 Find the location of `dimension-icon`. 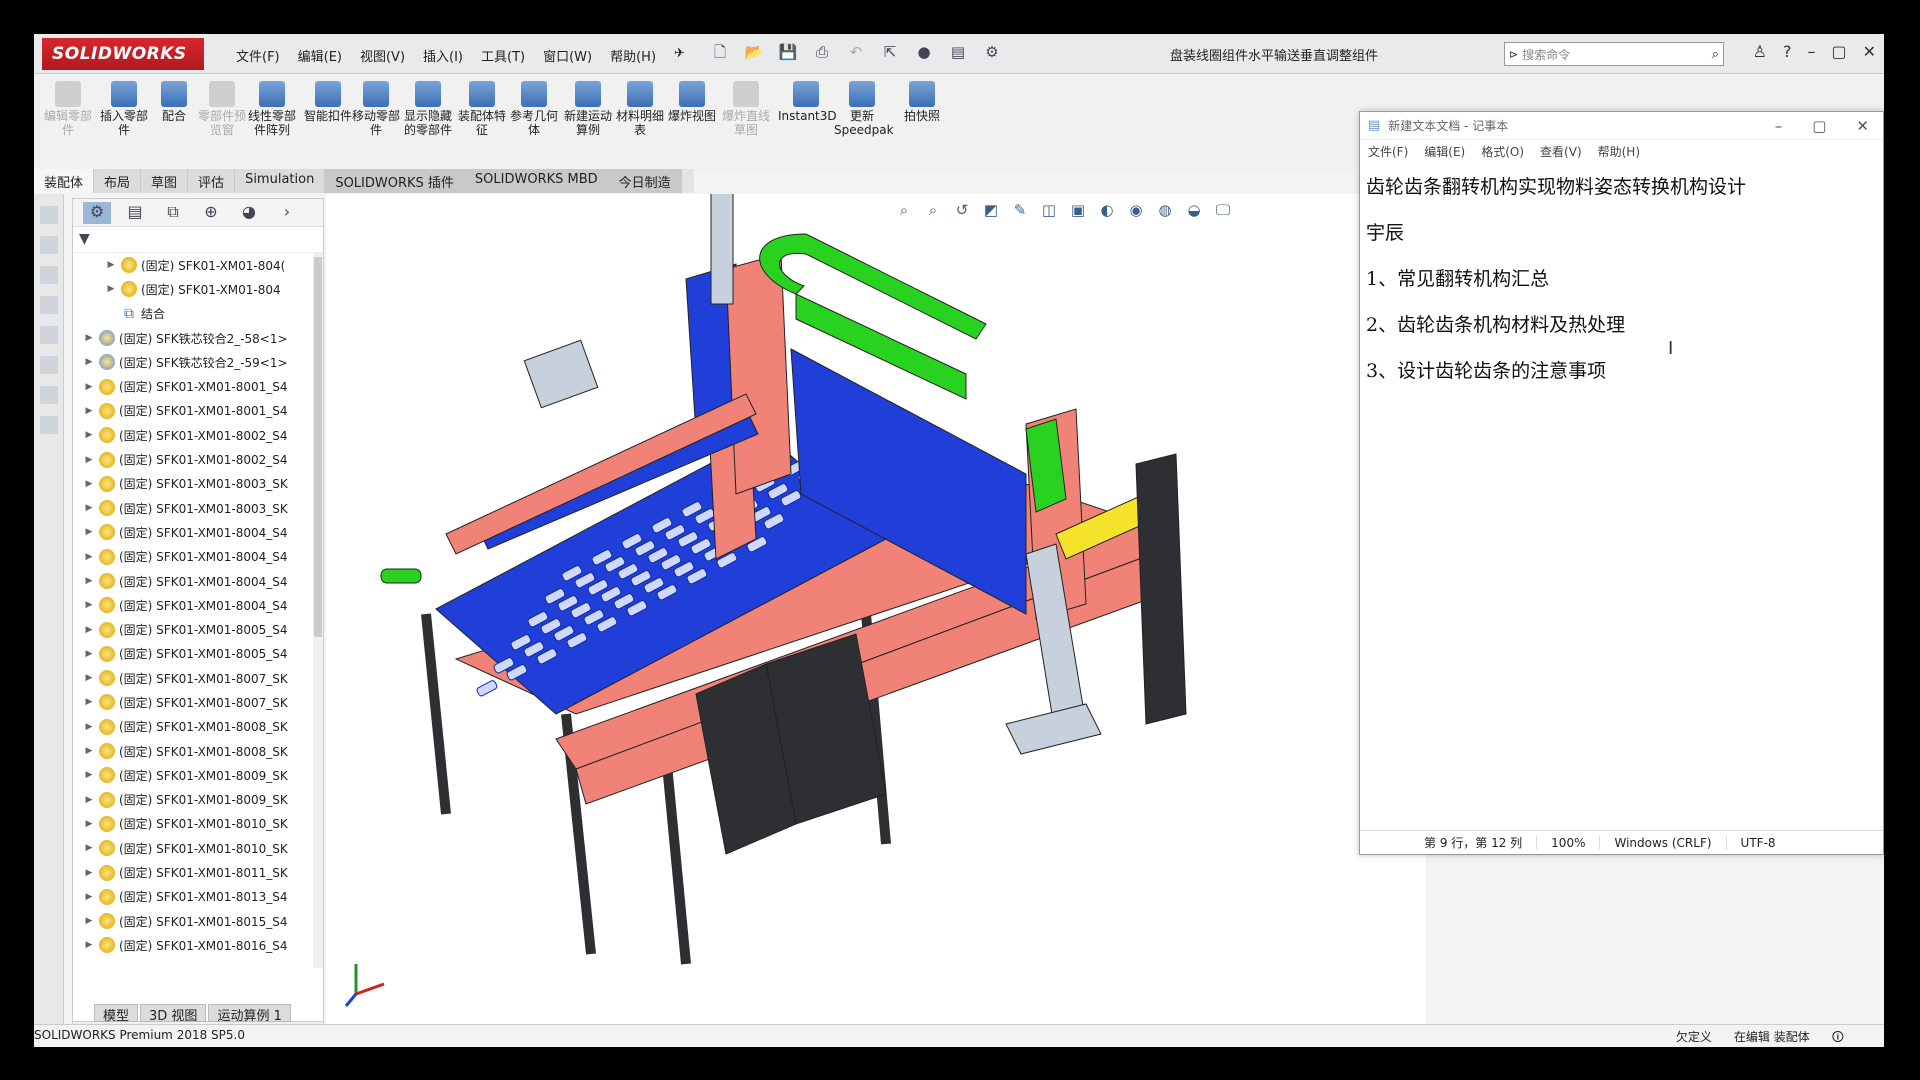

dimension-icon is located at coordinates (49, 275).